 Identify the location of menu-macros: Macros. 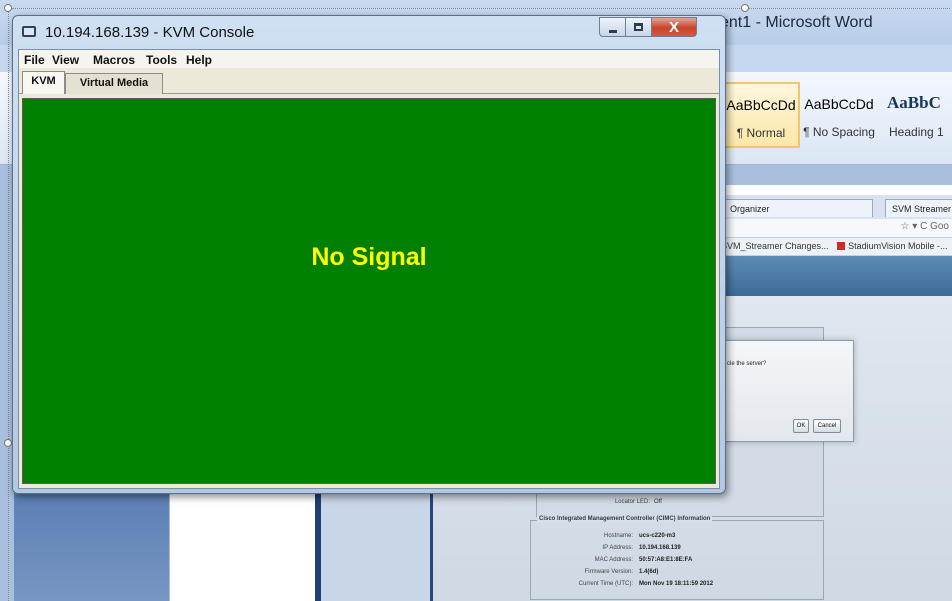
(114, 60).